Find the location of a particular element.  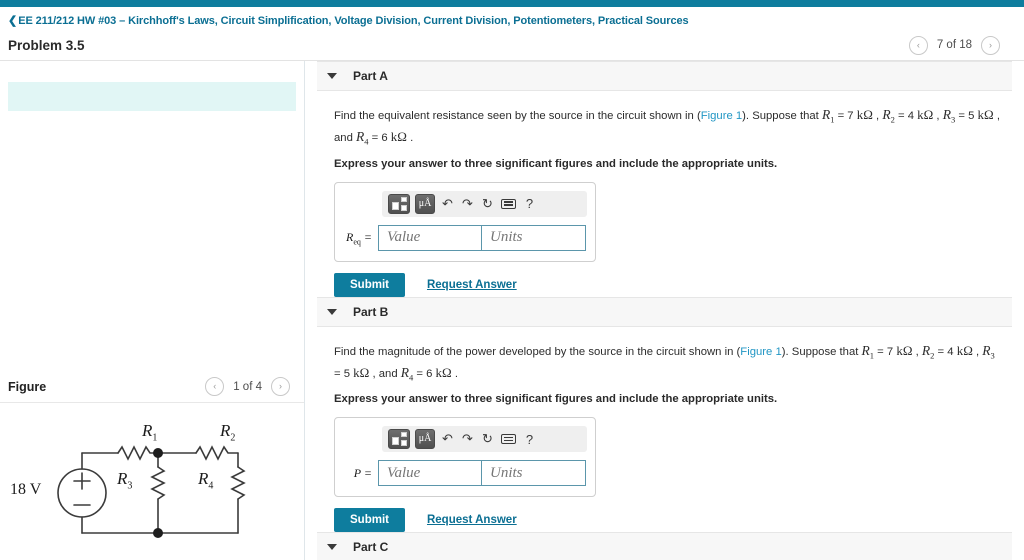

next-figure-button: › is located at coordinates (280, 386).